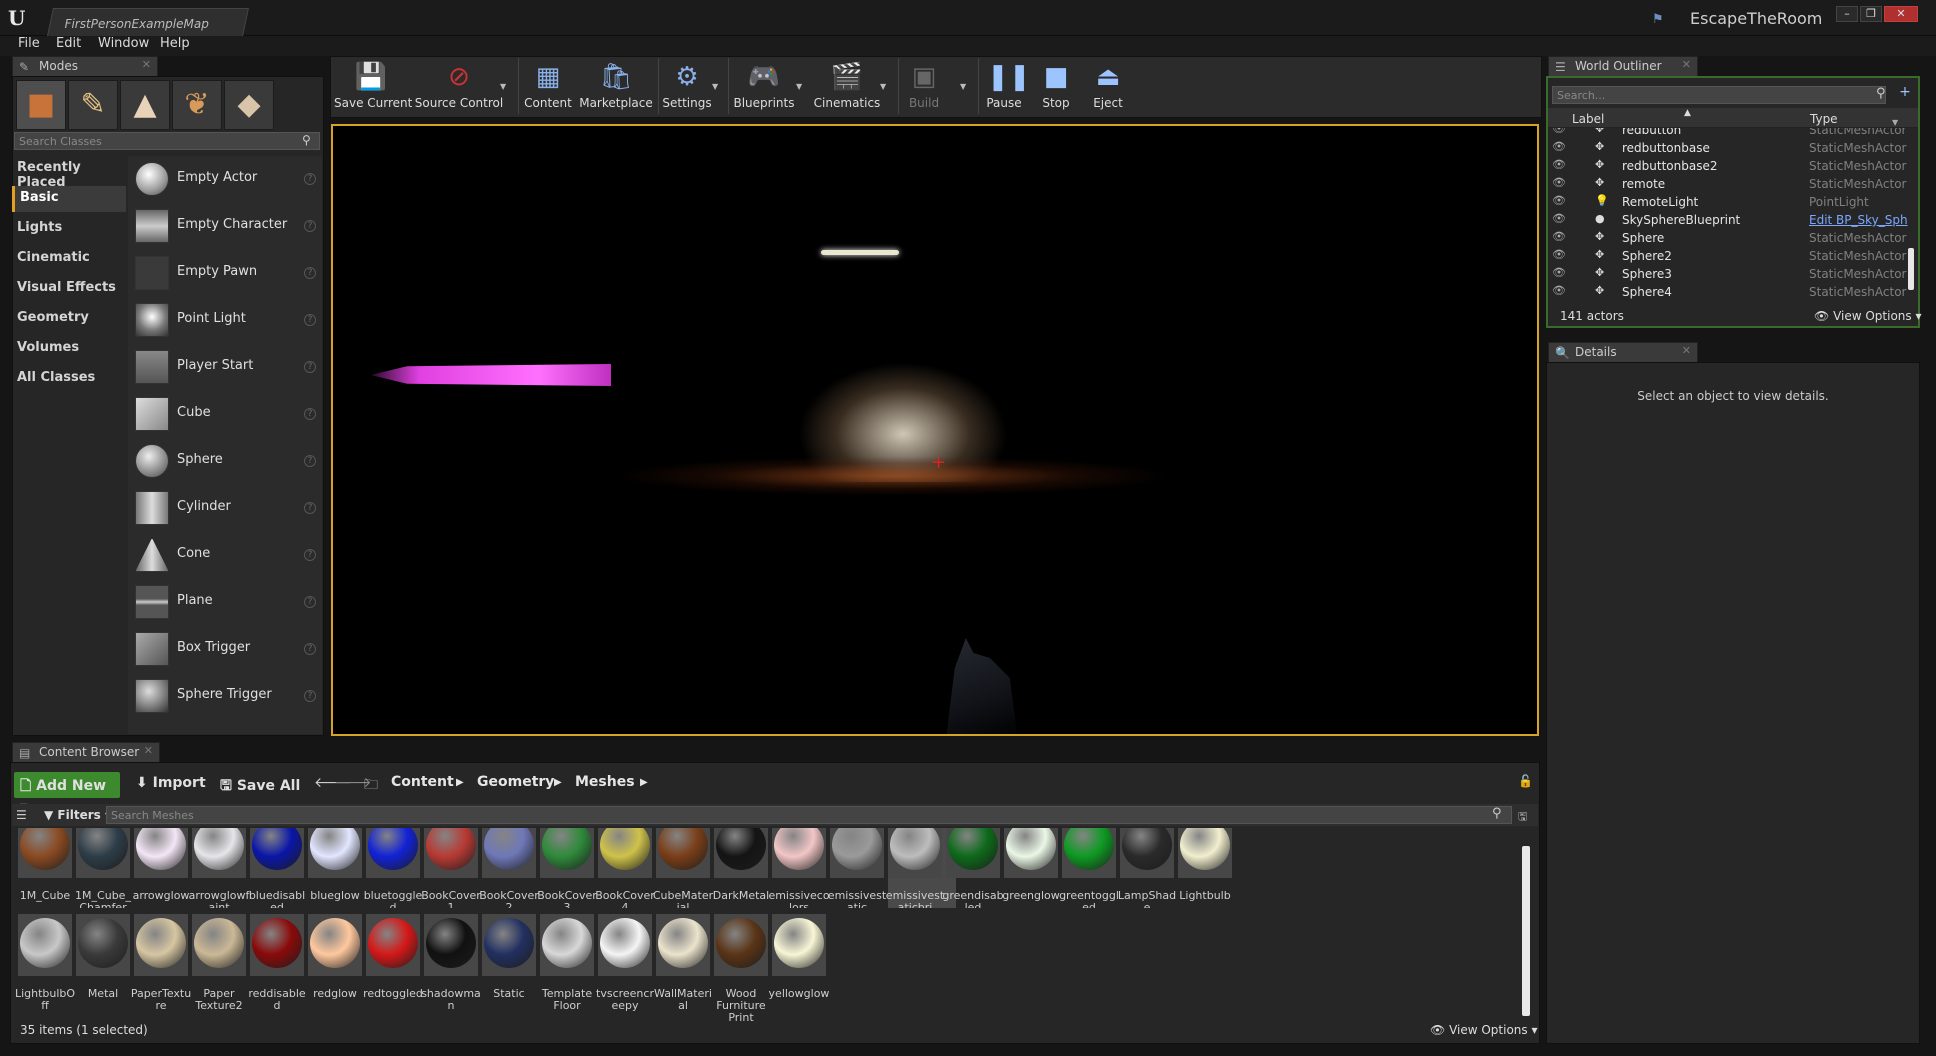 Image resolution: width=1936 pixels, height=1056 pixels. What do you see at coordinates (227, 274) in the screenshot?
I see `place-item-empty-pawn: Empty Pawn?` at bounding box center [227, 274].